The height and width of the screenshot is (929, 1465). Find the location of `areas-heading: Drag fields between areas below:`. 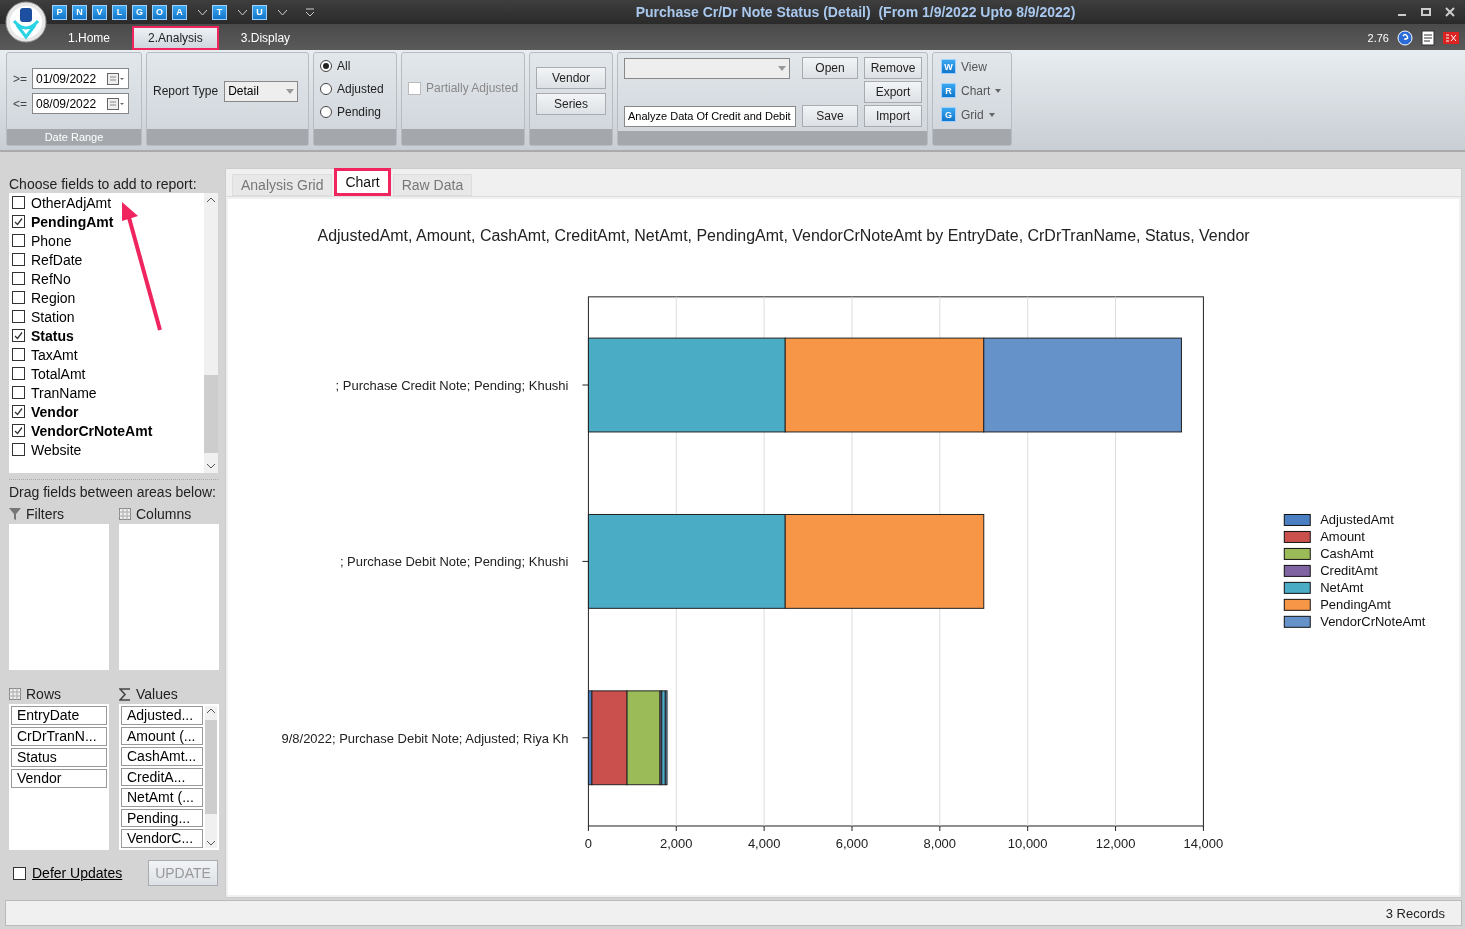

areas-heading: Drag fields between areas below: is located at coordinates (113, 492).